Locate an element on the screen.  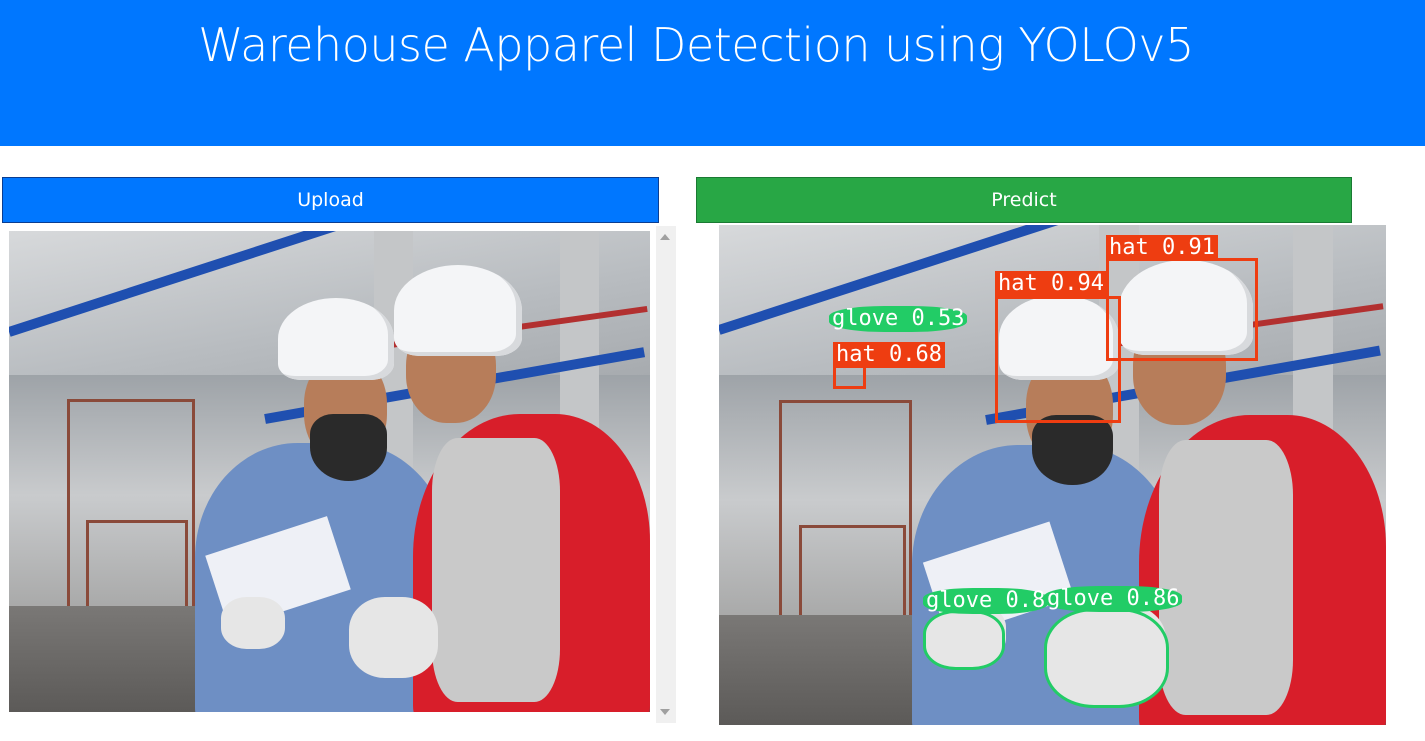
detection-label: hat 0.94 is located at coordinates (1051, 284).